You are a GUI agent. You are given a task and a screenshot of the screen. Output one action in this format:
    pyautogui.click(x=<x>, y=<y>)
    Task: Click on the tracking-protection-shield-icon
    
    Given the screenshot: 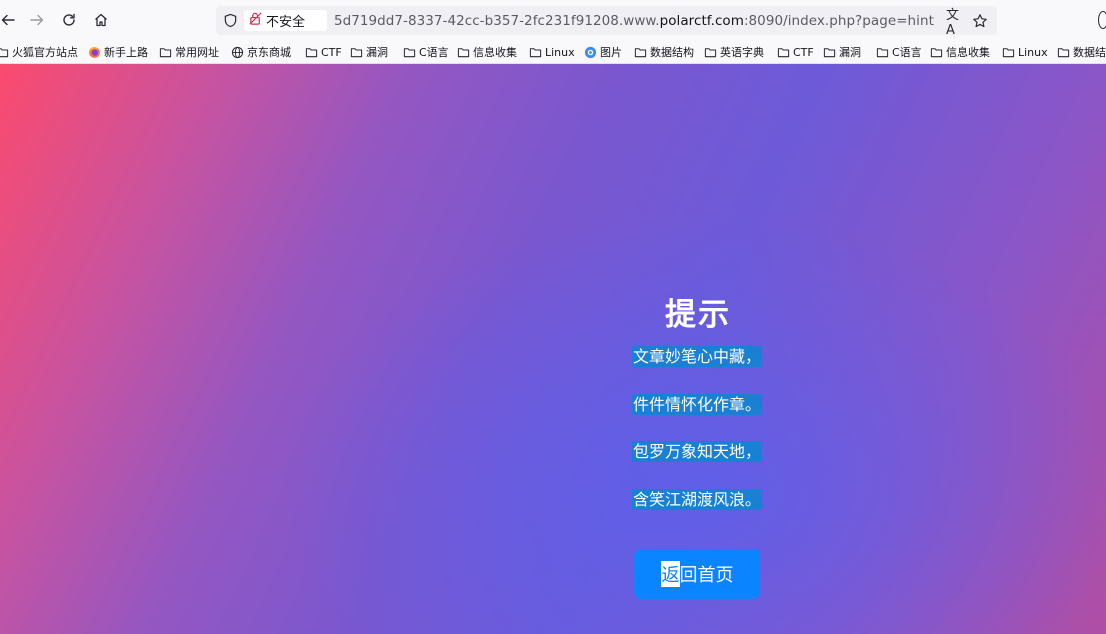 What is the action you would take?
    pyautogui.click(x=230, y=20)
    